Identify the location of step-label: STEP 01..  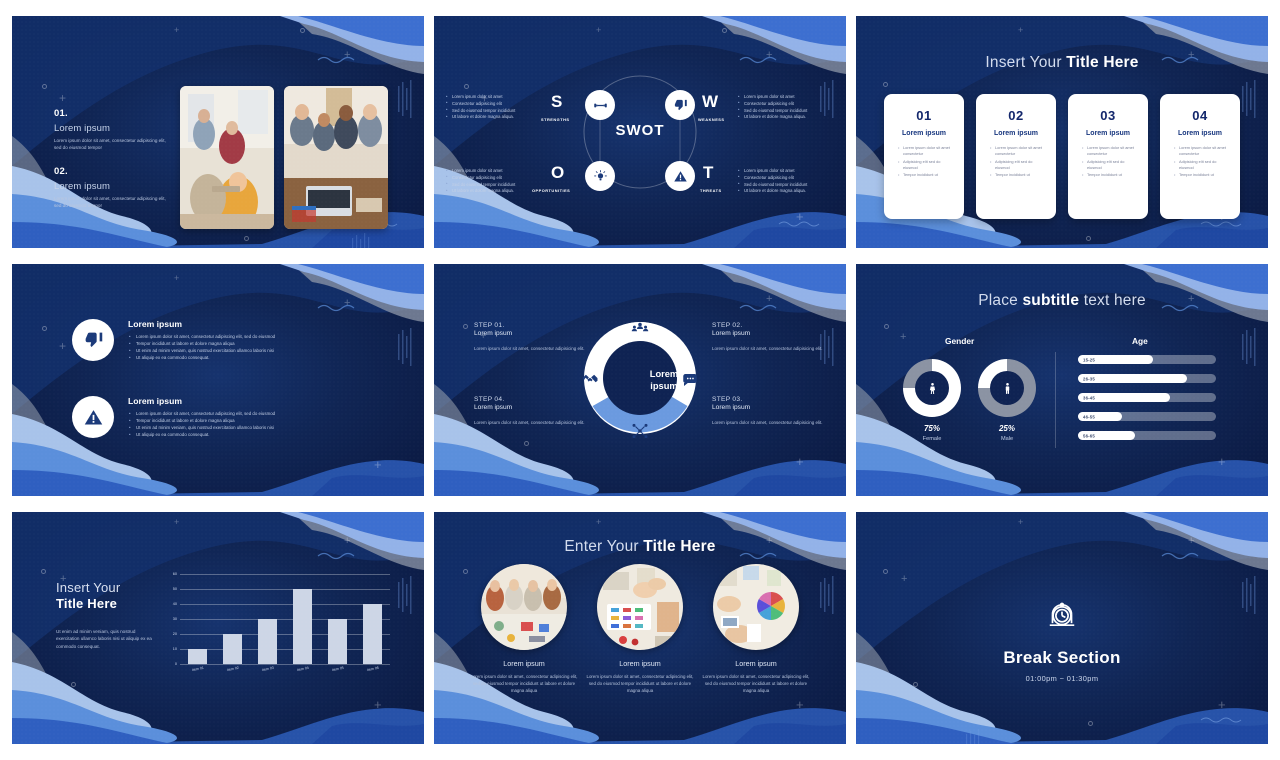
(489, 325).